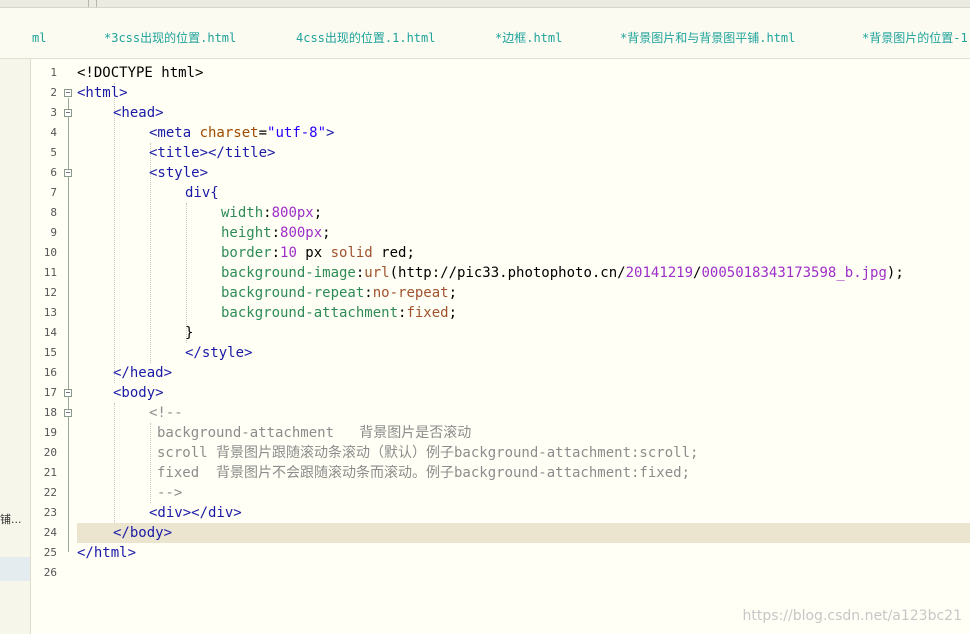 This screenshot has height=634, width=970. I want to click on html-open-tag: <html>, so click(102, 93).